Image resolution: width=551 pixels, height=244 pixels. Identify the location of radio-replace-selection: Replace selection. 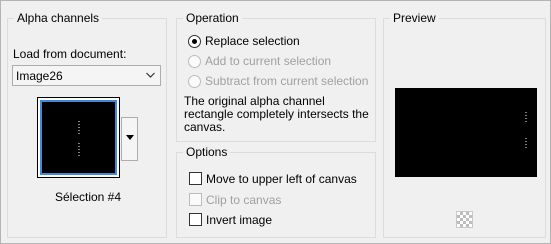
(244, 41).